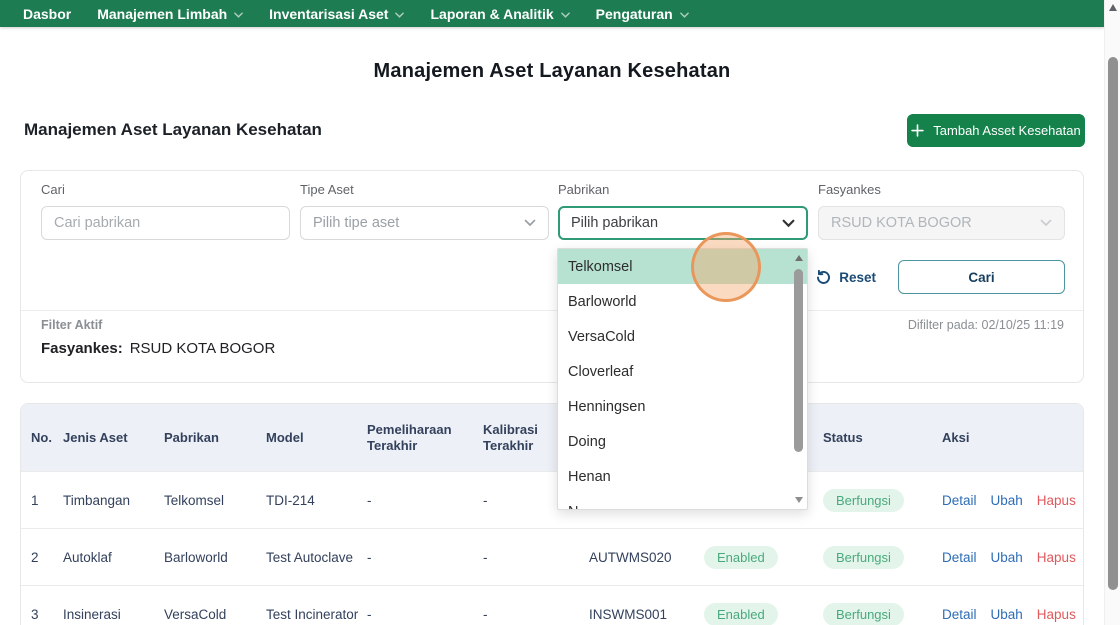 Image resolution: width=1120 pixels, height=625 pixels. Describe the element at coordinates (799, 500) in the screenshot. I see `scroll-down-icon` at that location.